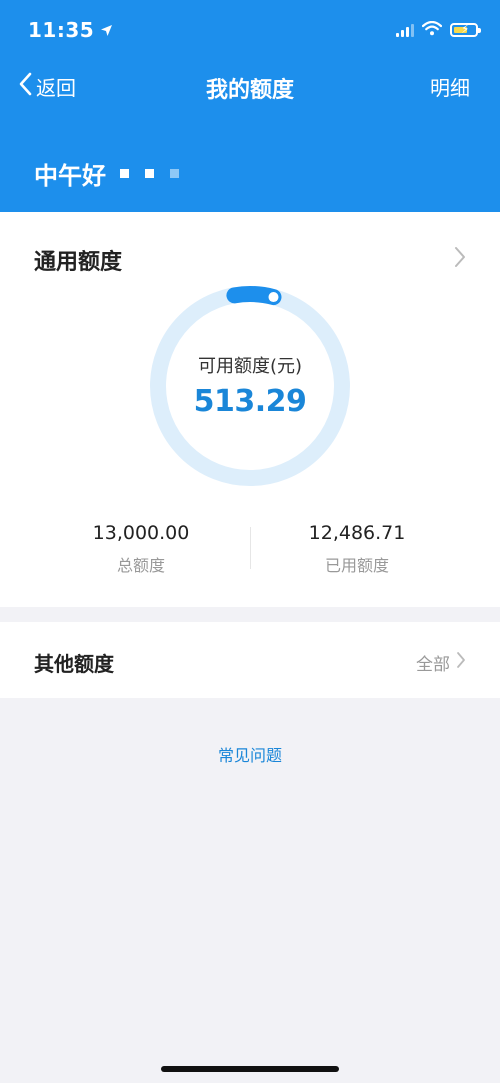  I want to click on status-time-text: 11:35, so click(61, 30).